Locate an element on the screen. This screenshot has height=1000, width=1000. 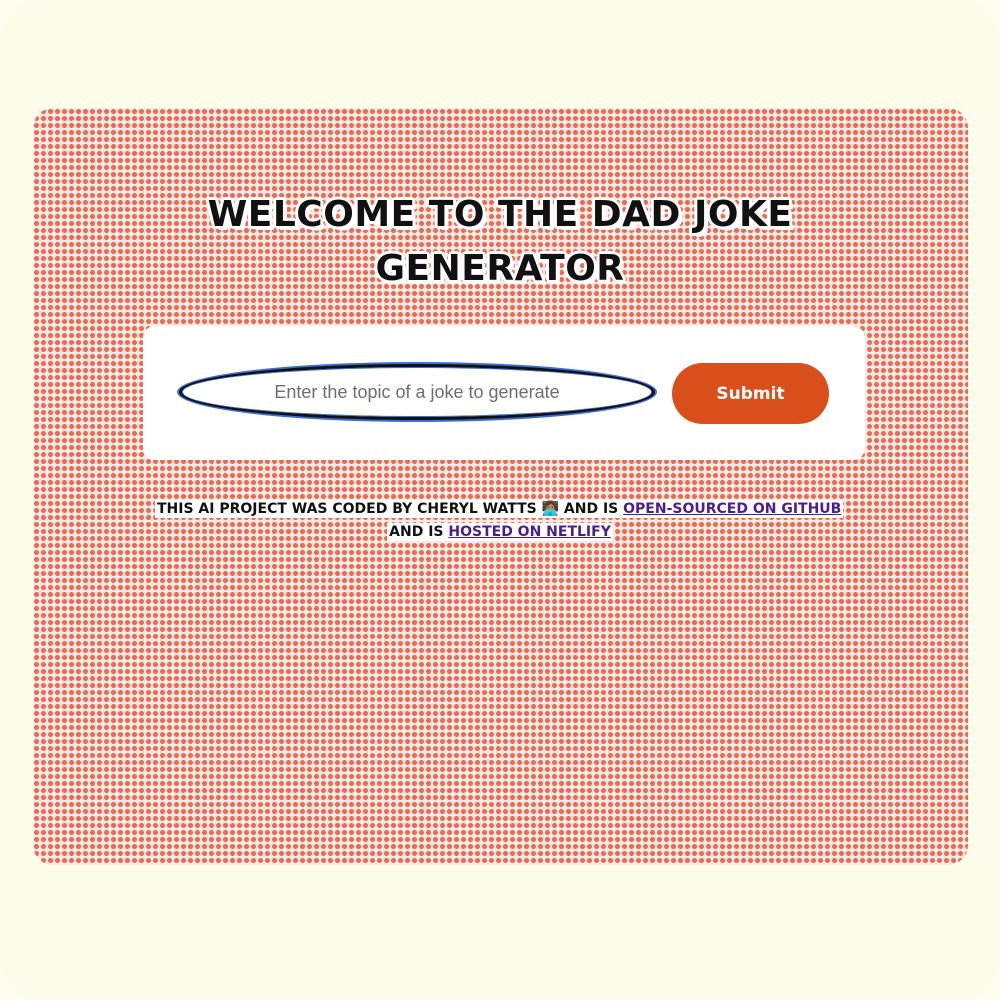
technologist-emoji-icon: 👩🏽‍💻 is located at coordinates (550, 509).